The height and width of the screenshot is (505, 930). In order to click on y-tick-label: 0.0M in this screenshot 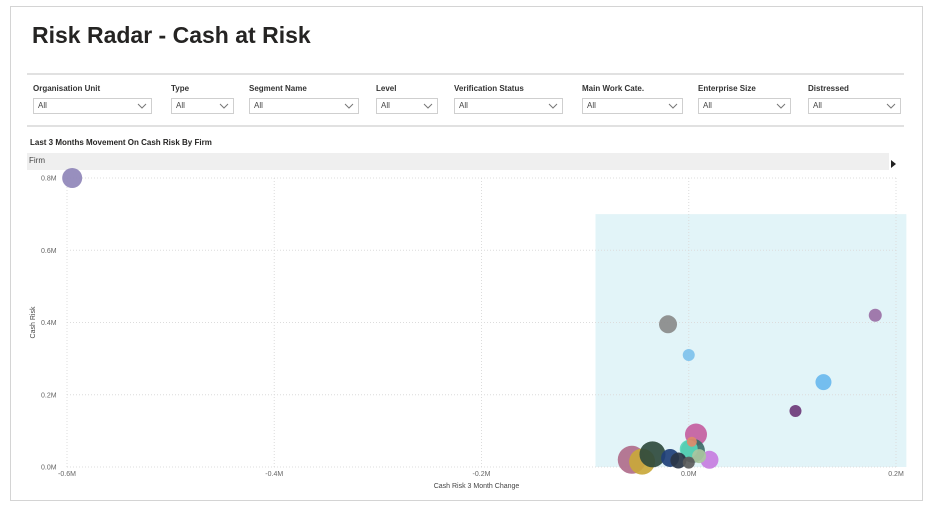, I will do `click(49, 468)`.